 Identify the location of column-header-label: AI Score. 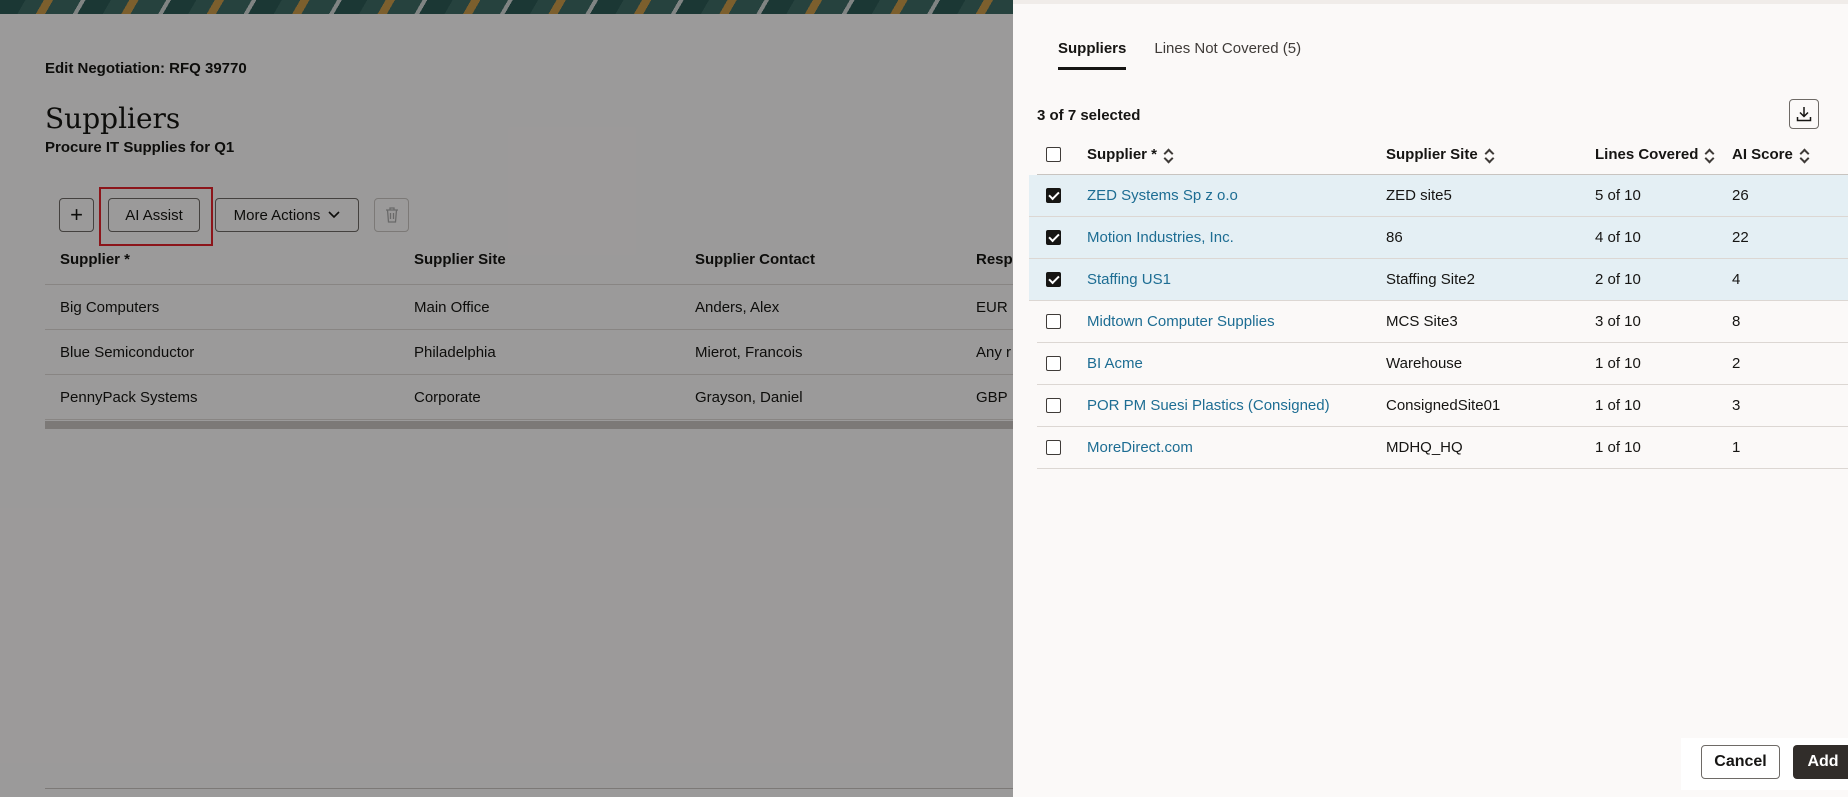
(1762, 154).